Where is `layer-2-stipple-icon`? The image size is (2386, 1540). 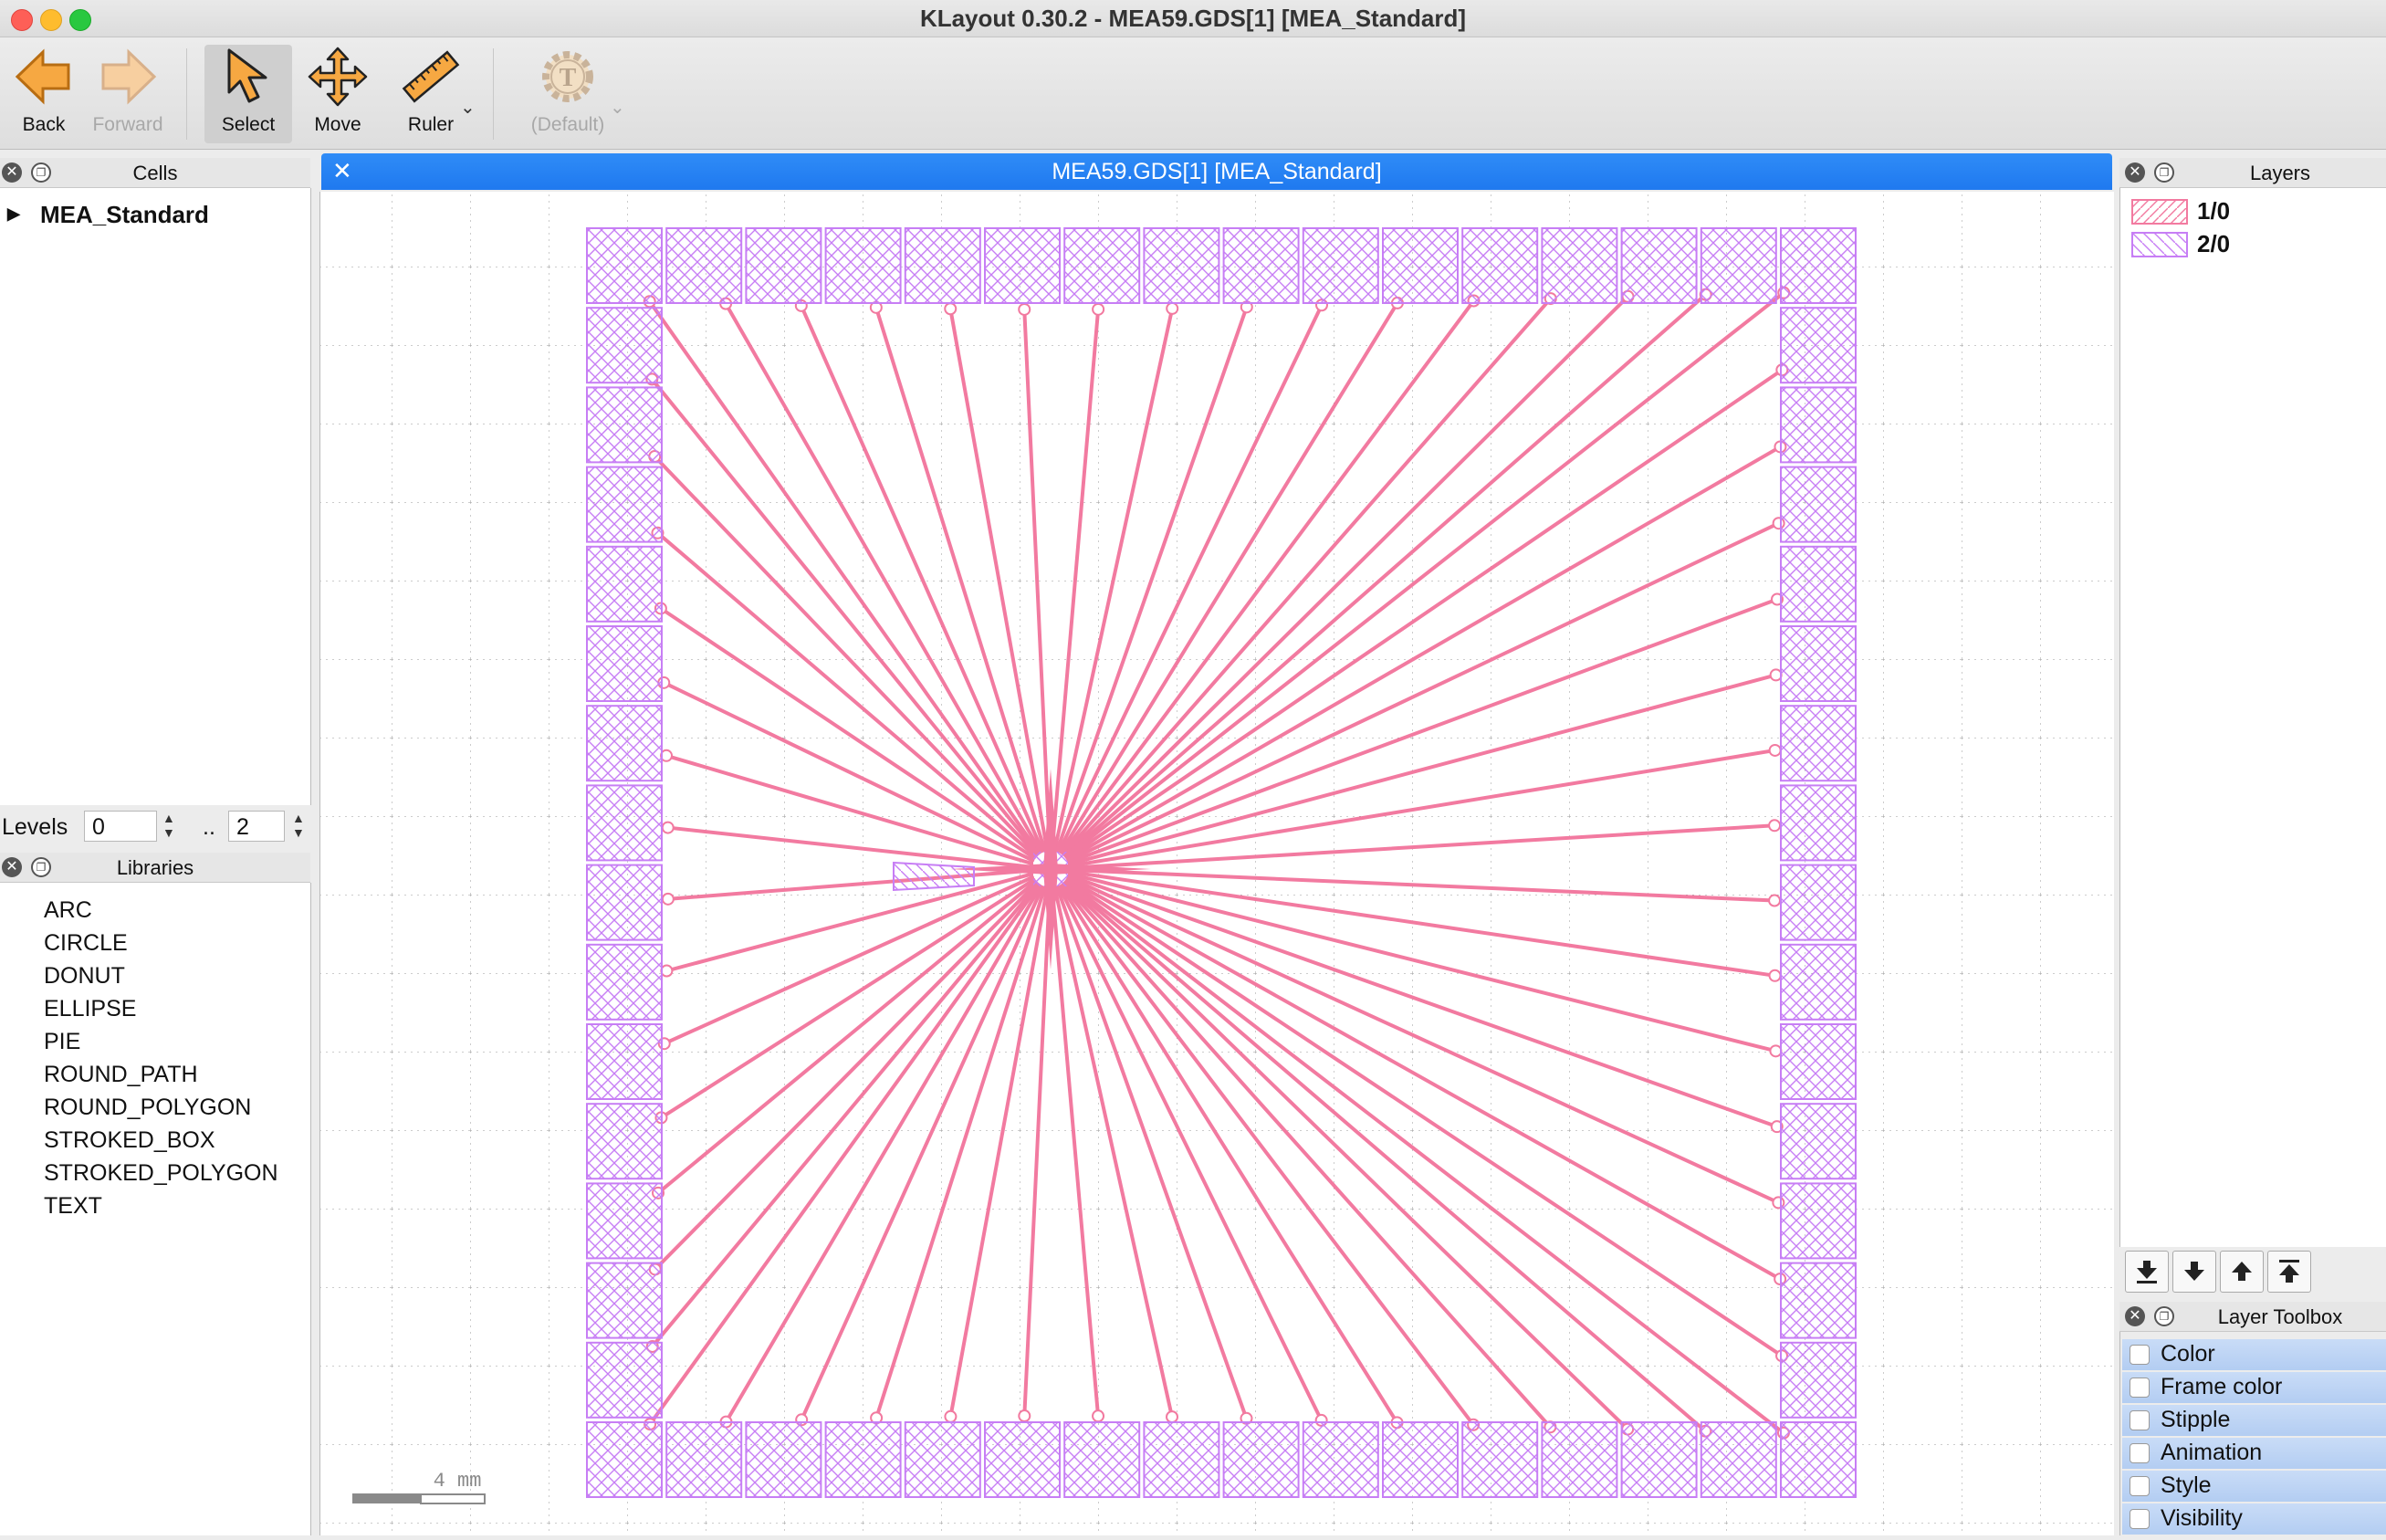
layer-2-stipple-icon is located at coordinates (2159, 244).